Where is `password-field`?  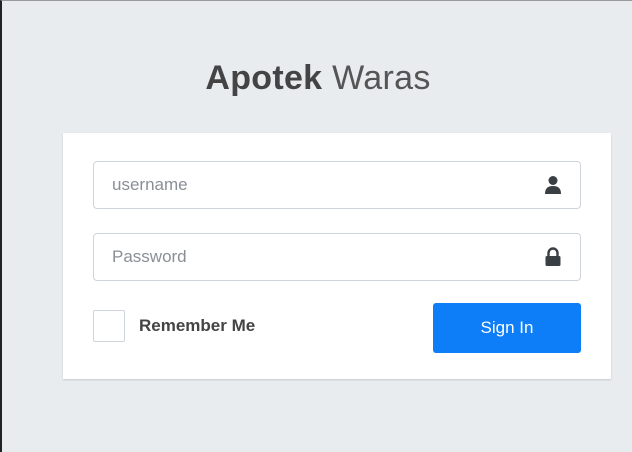 password-field is located at coordinates (337, 257).